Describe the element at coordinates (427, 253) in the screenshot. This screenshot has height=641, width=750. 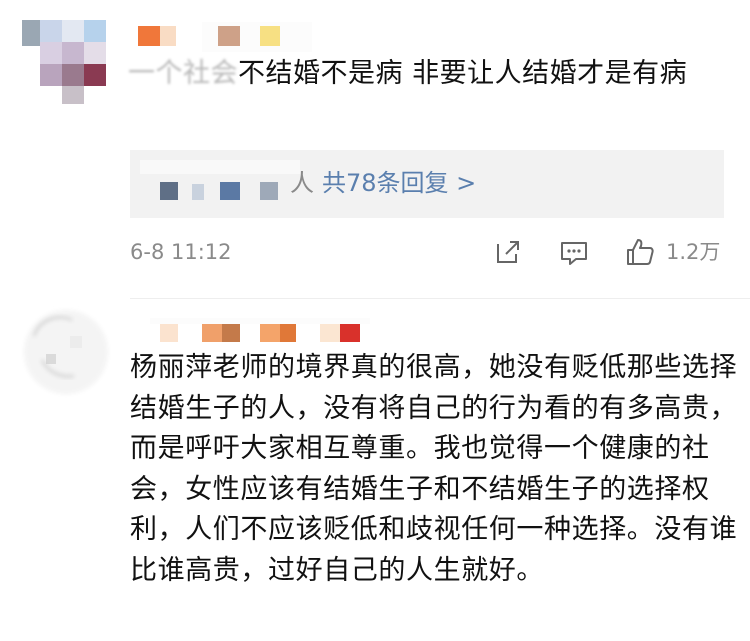
I see `comment-actions: 6-8 11:12 1.2万` at that location.